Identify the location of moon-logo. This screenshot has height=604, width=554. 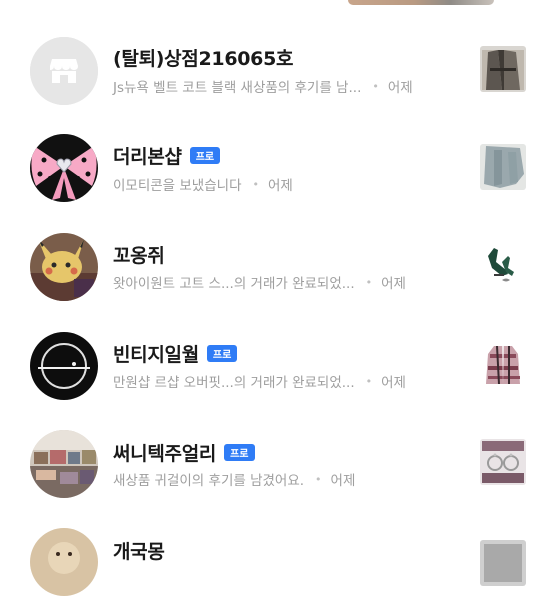
(64, 366).